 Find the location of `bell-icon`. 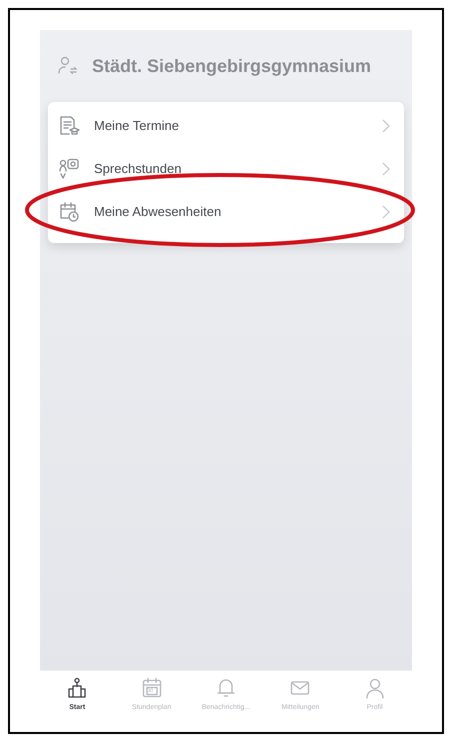

bell-icon is located at coordinates (225, 688).